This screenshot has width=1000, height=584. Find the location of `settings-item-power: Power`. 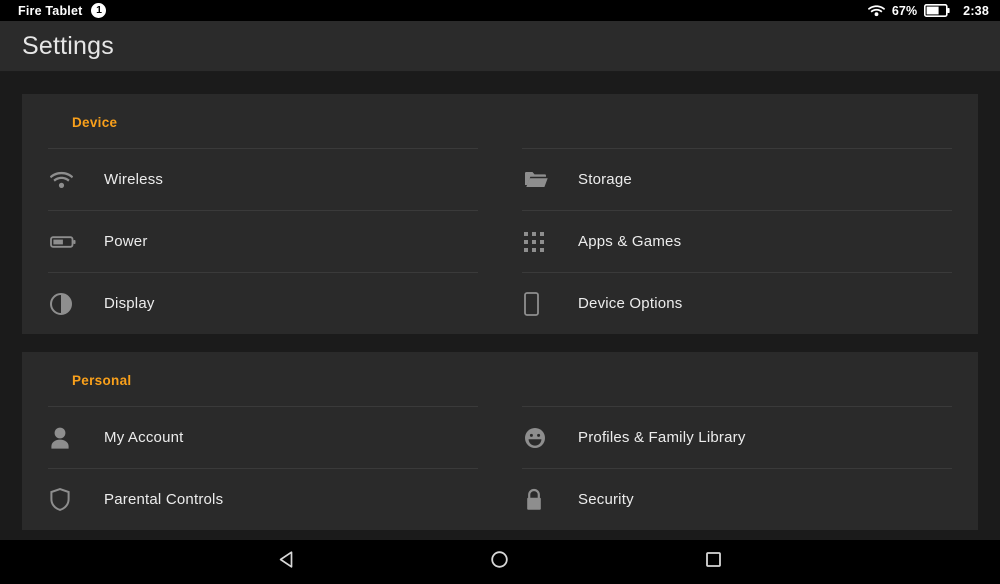

settings-item-power: Power is located at coordinates (263, 241).